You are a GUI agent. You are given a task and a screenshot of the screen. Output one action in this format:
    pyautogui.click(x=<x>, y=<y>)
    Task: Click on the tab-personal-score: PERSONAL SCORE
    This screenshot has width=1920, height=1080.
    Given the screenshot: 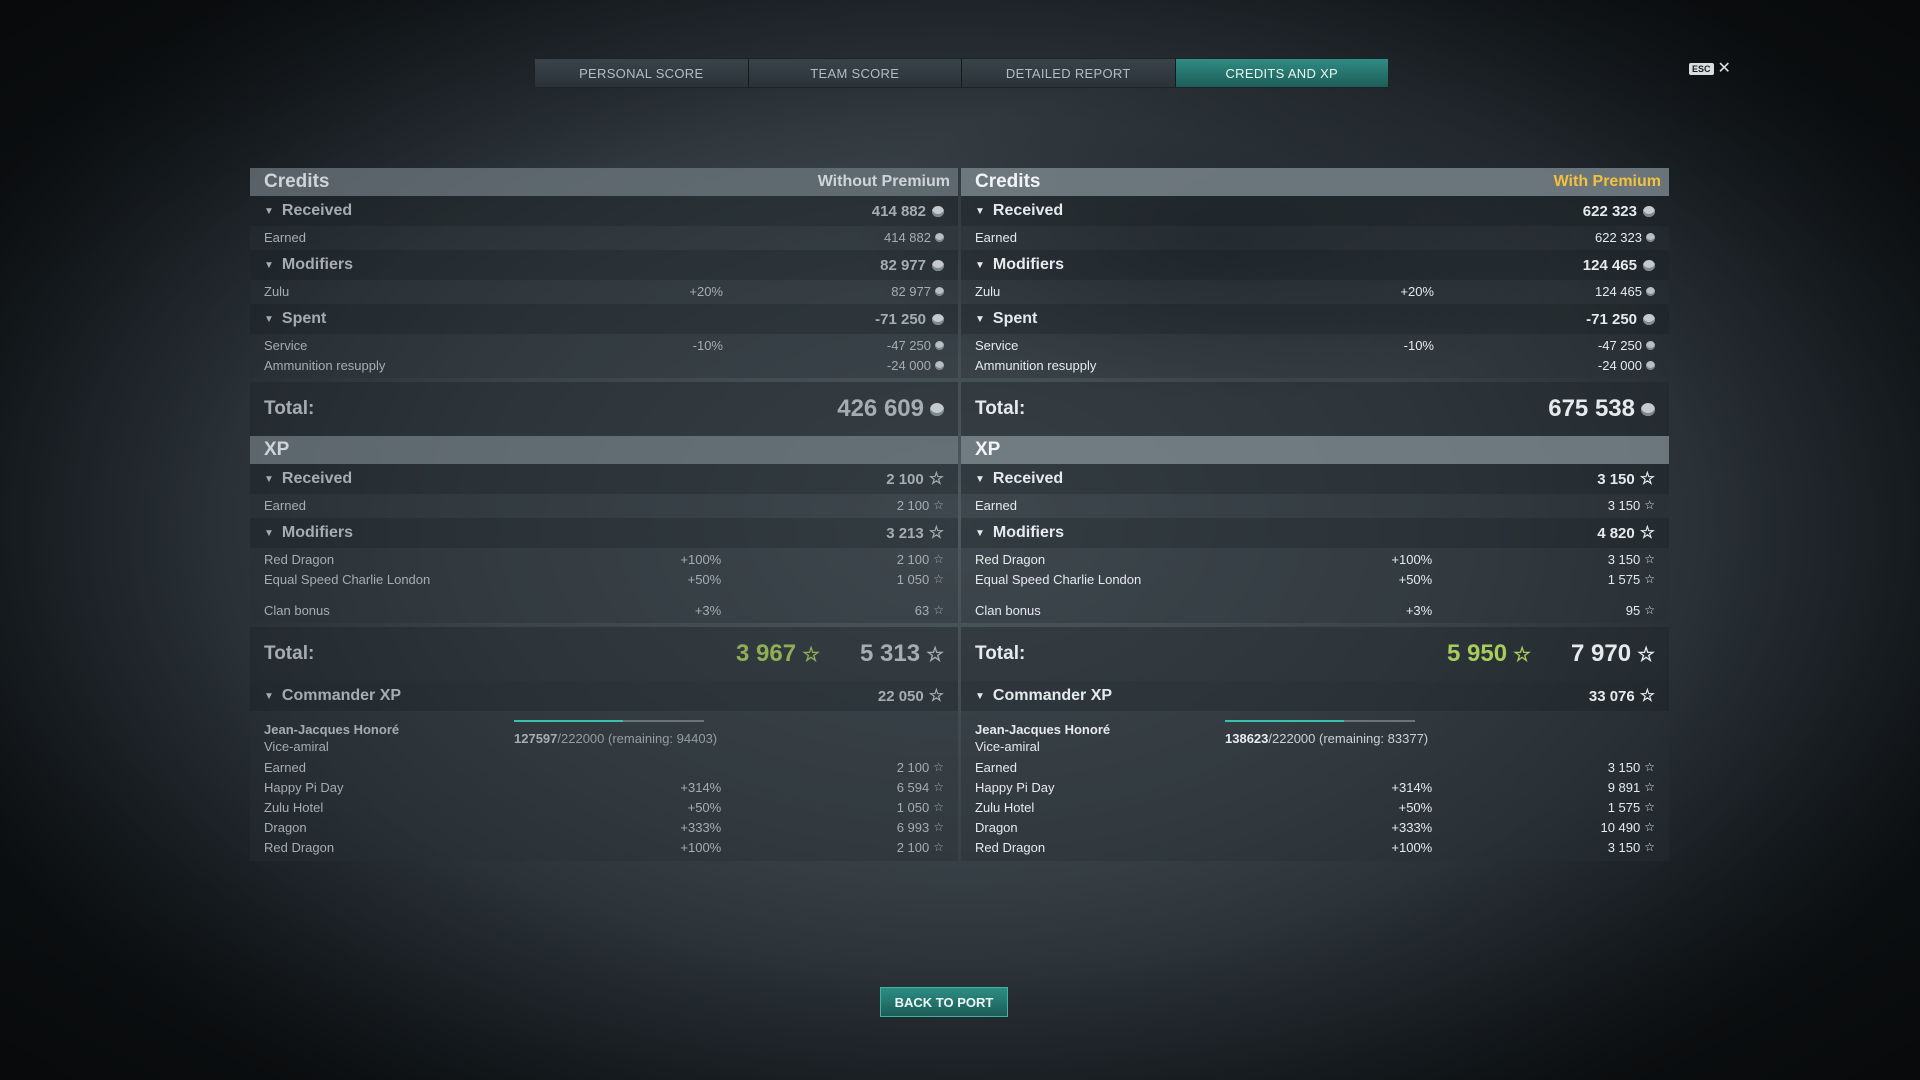 What is the action you would take?
    pyautogui.click(x=642, y=73)
    